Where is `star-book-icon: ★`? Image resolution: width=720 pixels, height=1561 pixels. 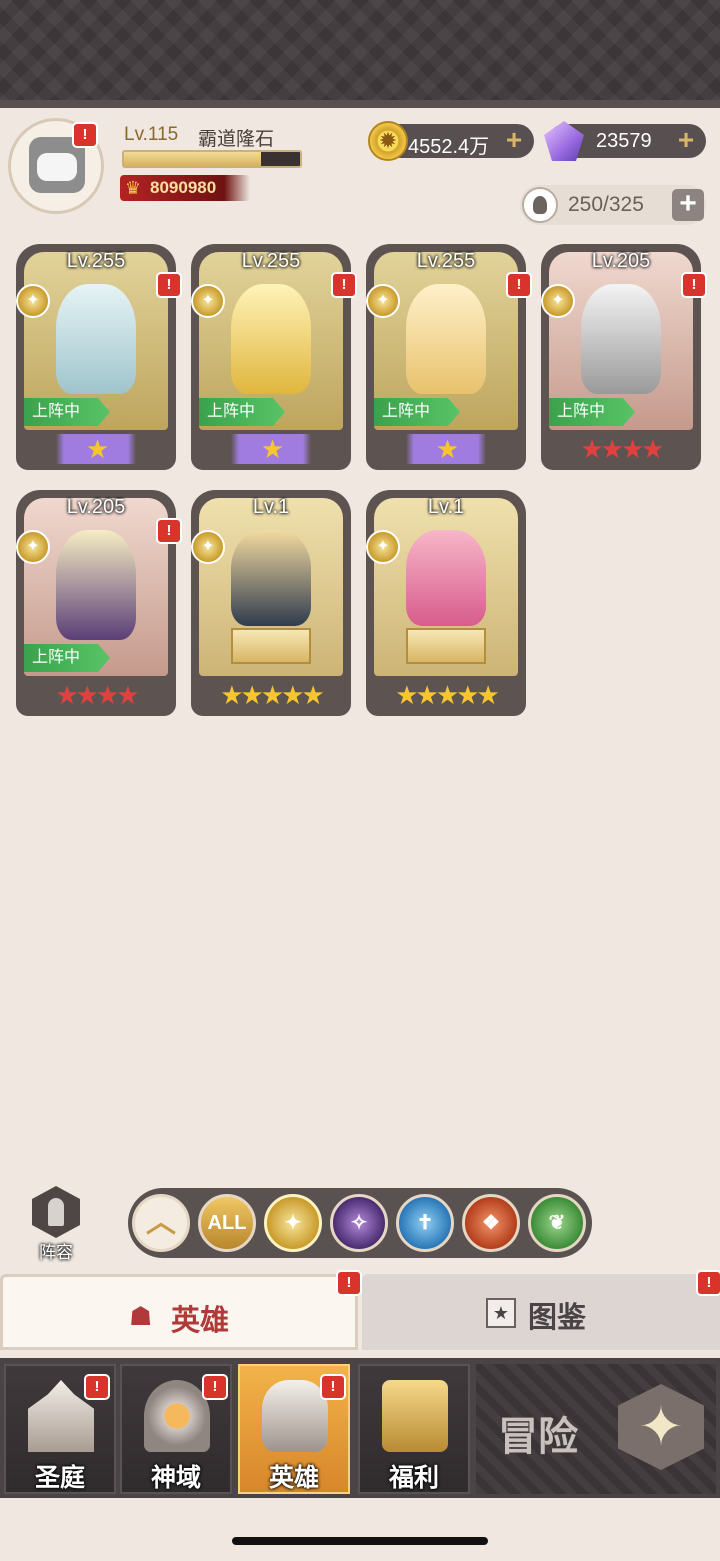 star-book-icon: ★ is located at coordinates (501, 1313).